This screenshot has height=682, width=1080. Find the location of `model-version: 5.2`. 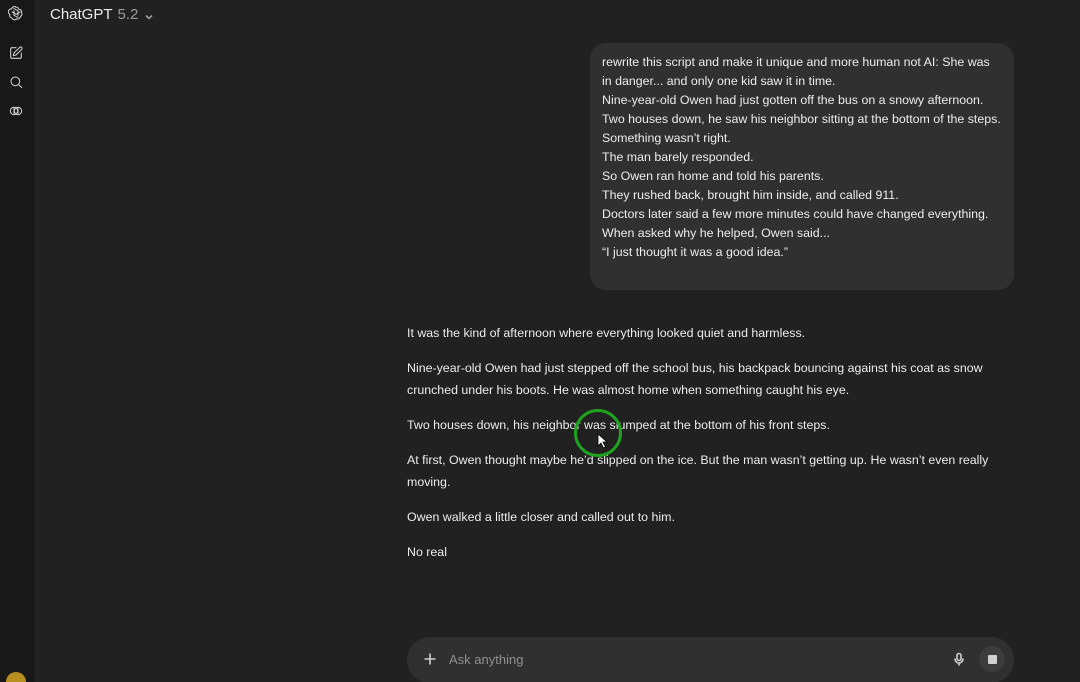

model-version: 5.2 is located at coordinates (128, 14).